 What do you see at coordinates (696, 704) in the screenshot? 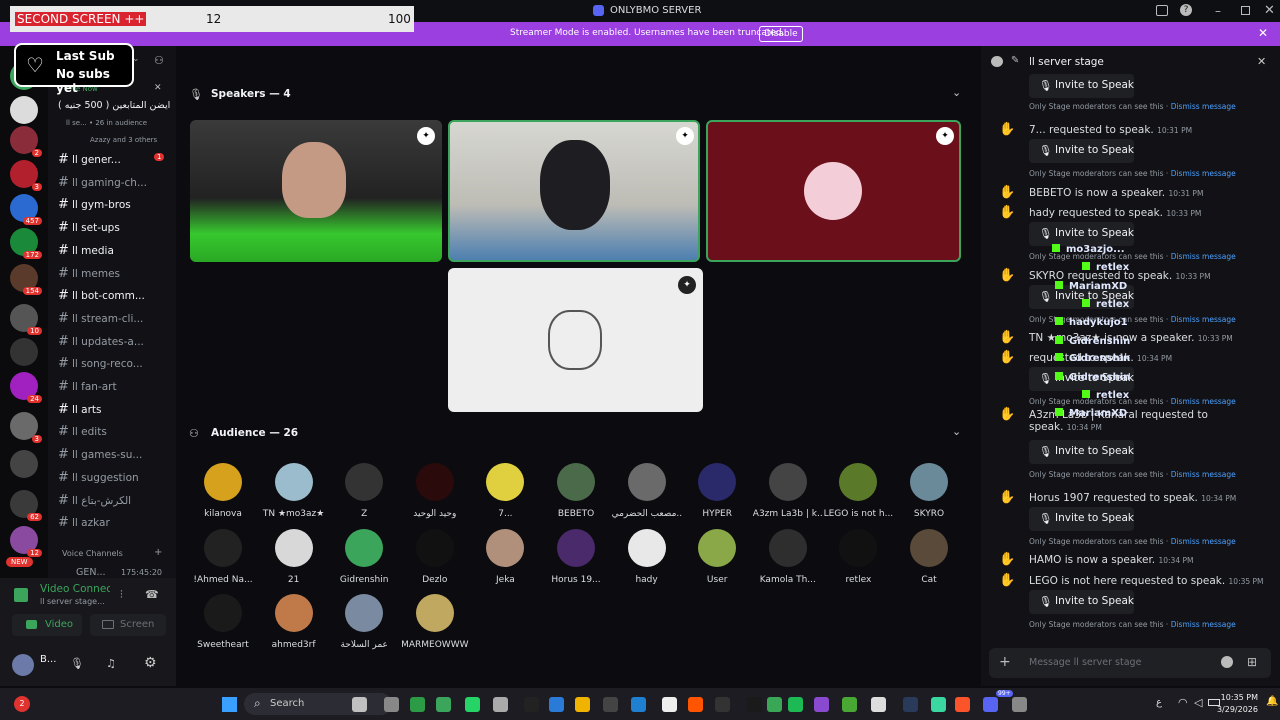
I see `illustrator-icon` at bounding box center [696, 704].